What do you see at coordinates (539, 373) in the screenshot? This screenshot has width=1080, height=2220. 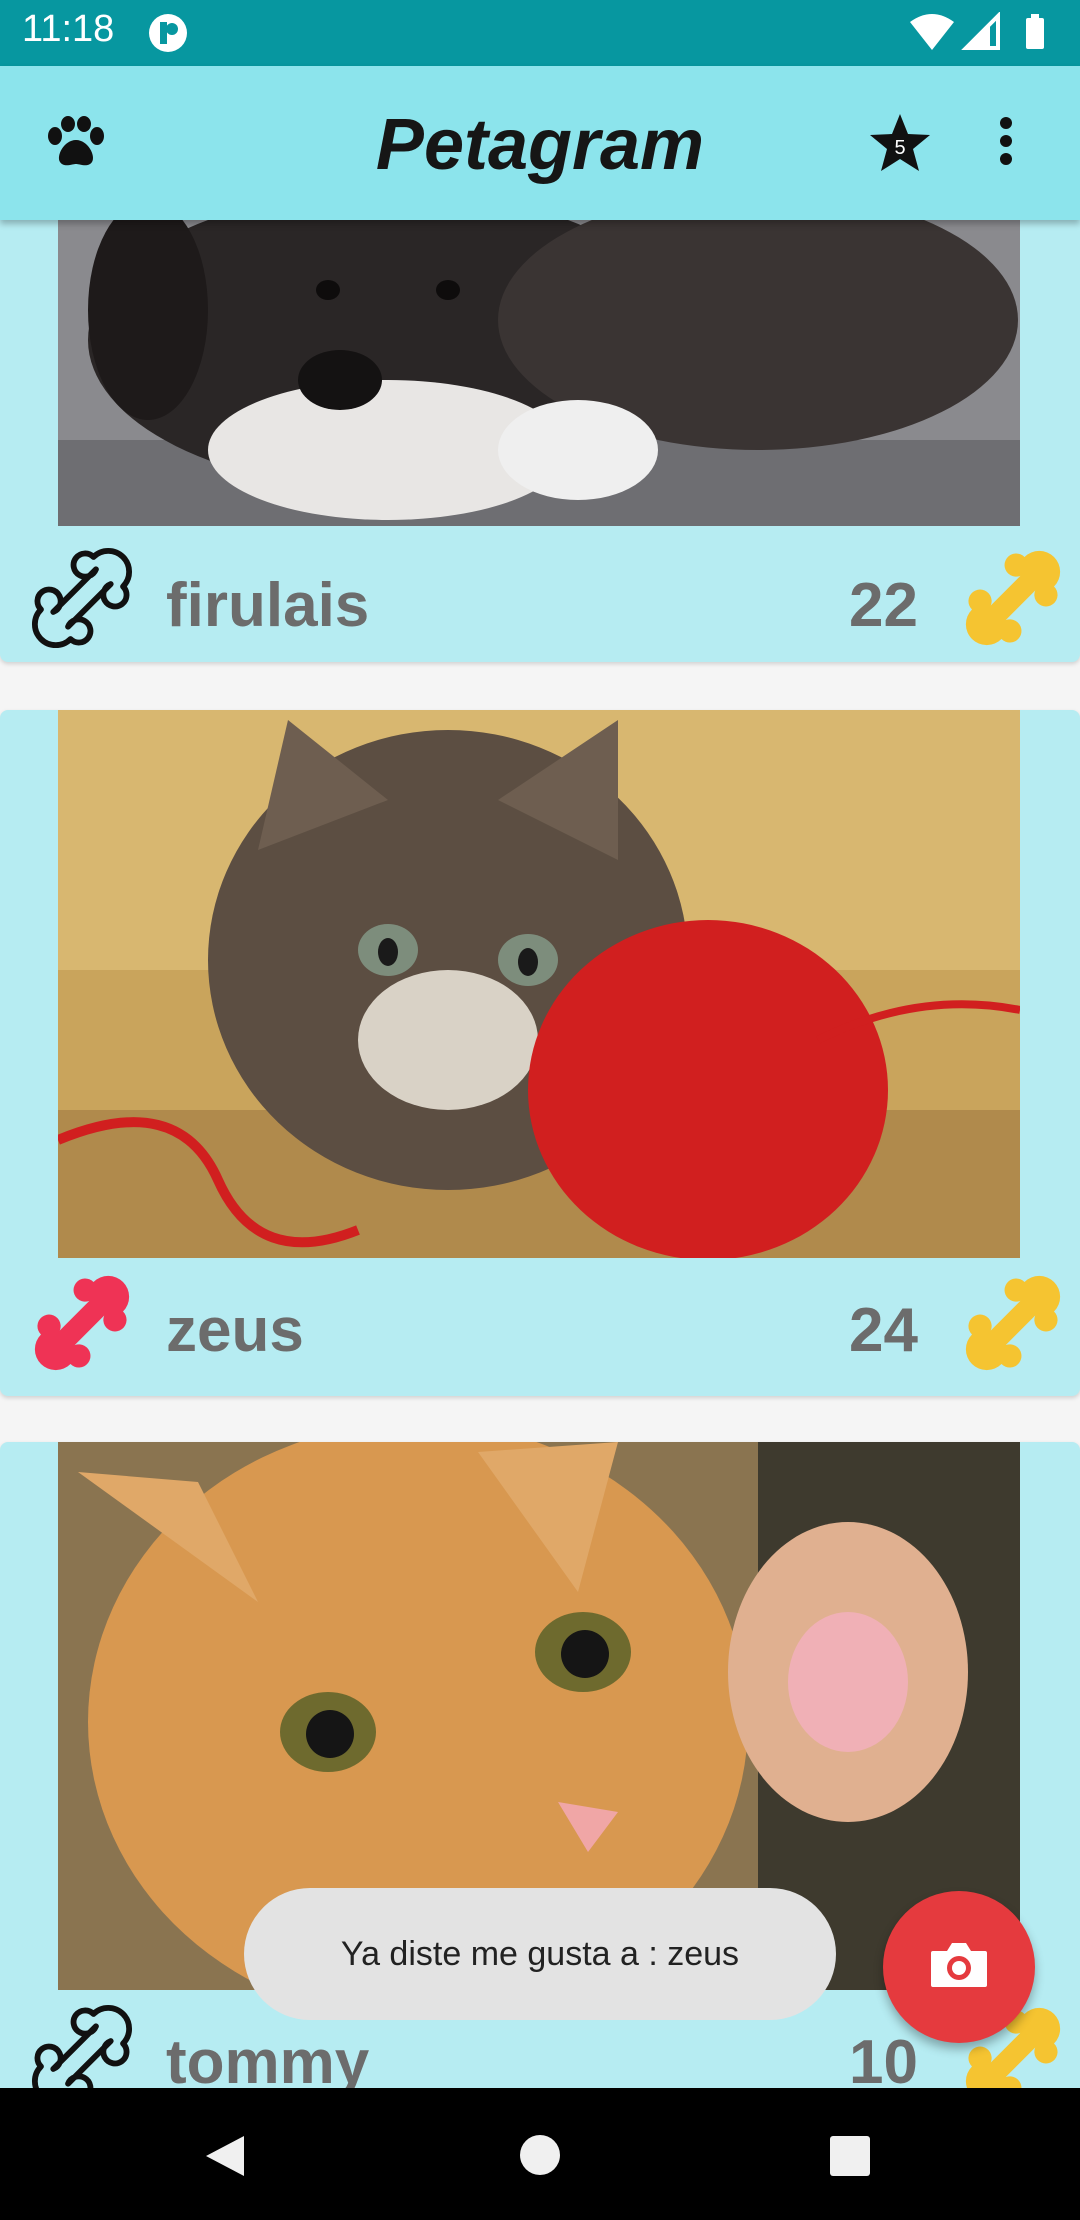 I see `pet-photo` at bounding box center [539, 373].